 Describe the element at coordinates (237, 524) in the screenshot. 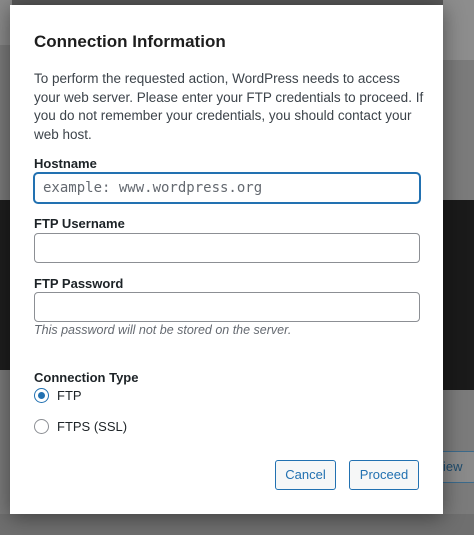

I see `background-bottom` at that location.